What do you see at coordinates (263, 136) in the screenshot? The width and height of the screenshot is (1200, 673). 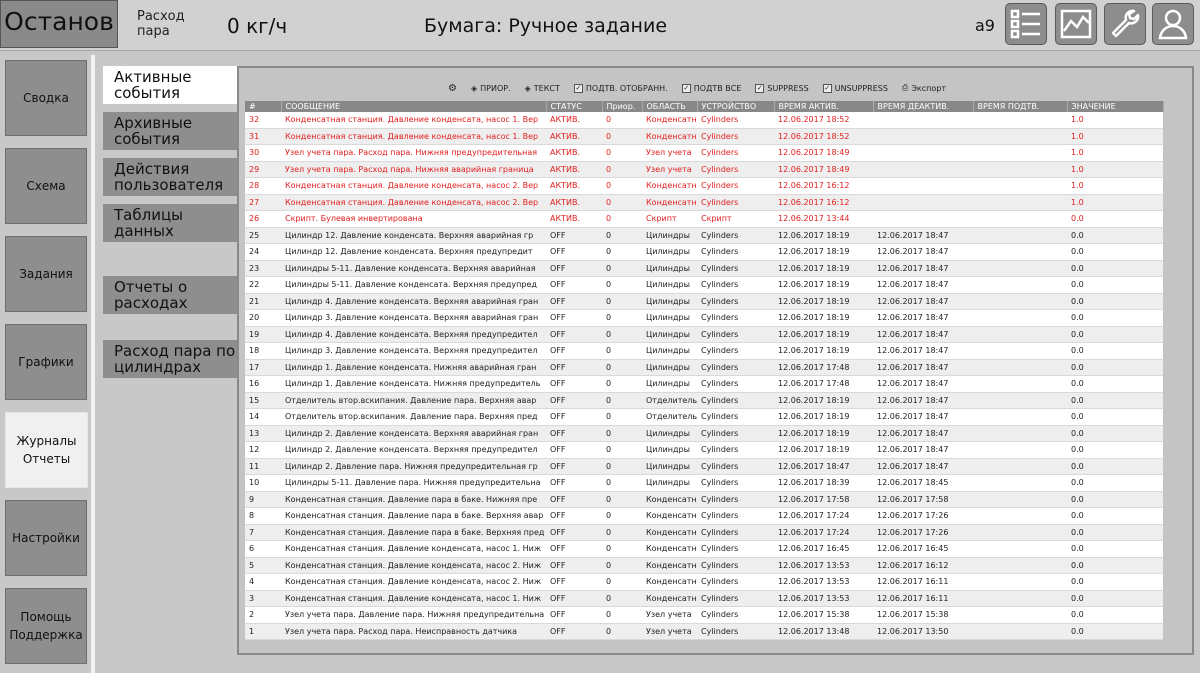 I see `row-number: 31` at bounding box center [263, 136].